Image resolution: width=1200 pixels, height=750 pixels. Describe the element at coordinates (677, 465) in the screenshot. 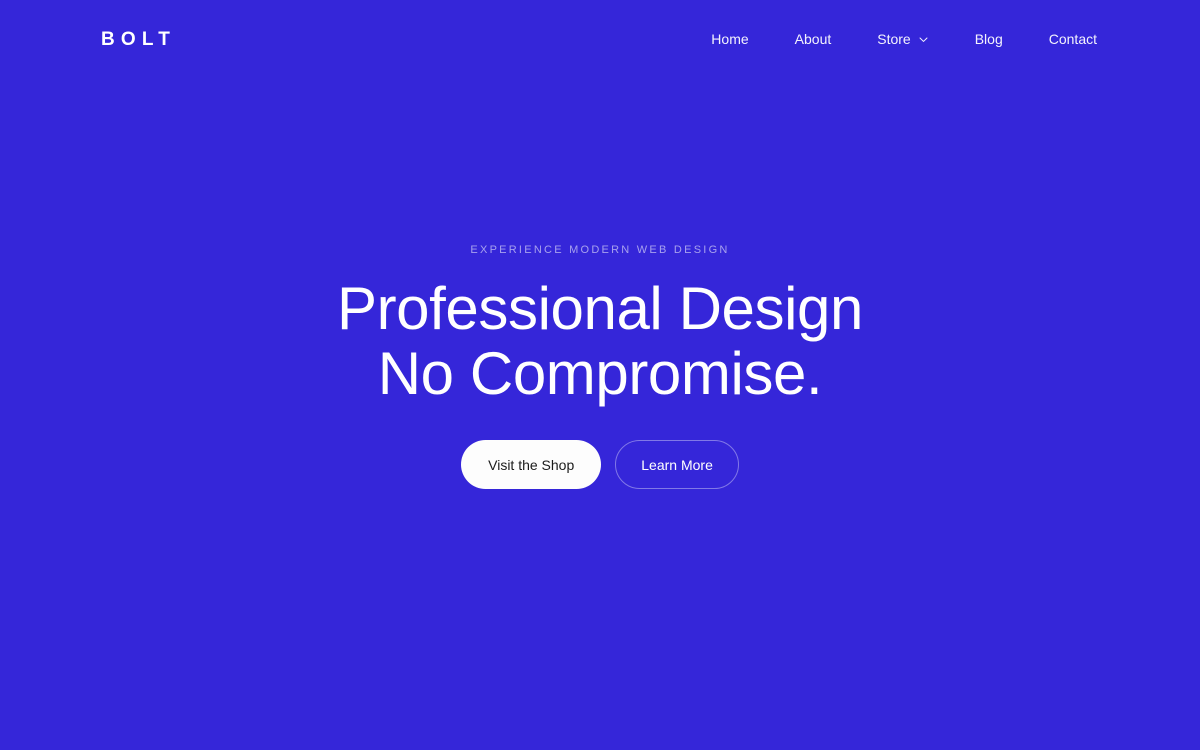

I see `learn-more-button: Learn More` at that location.